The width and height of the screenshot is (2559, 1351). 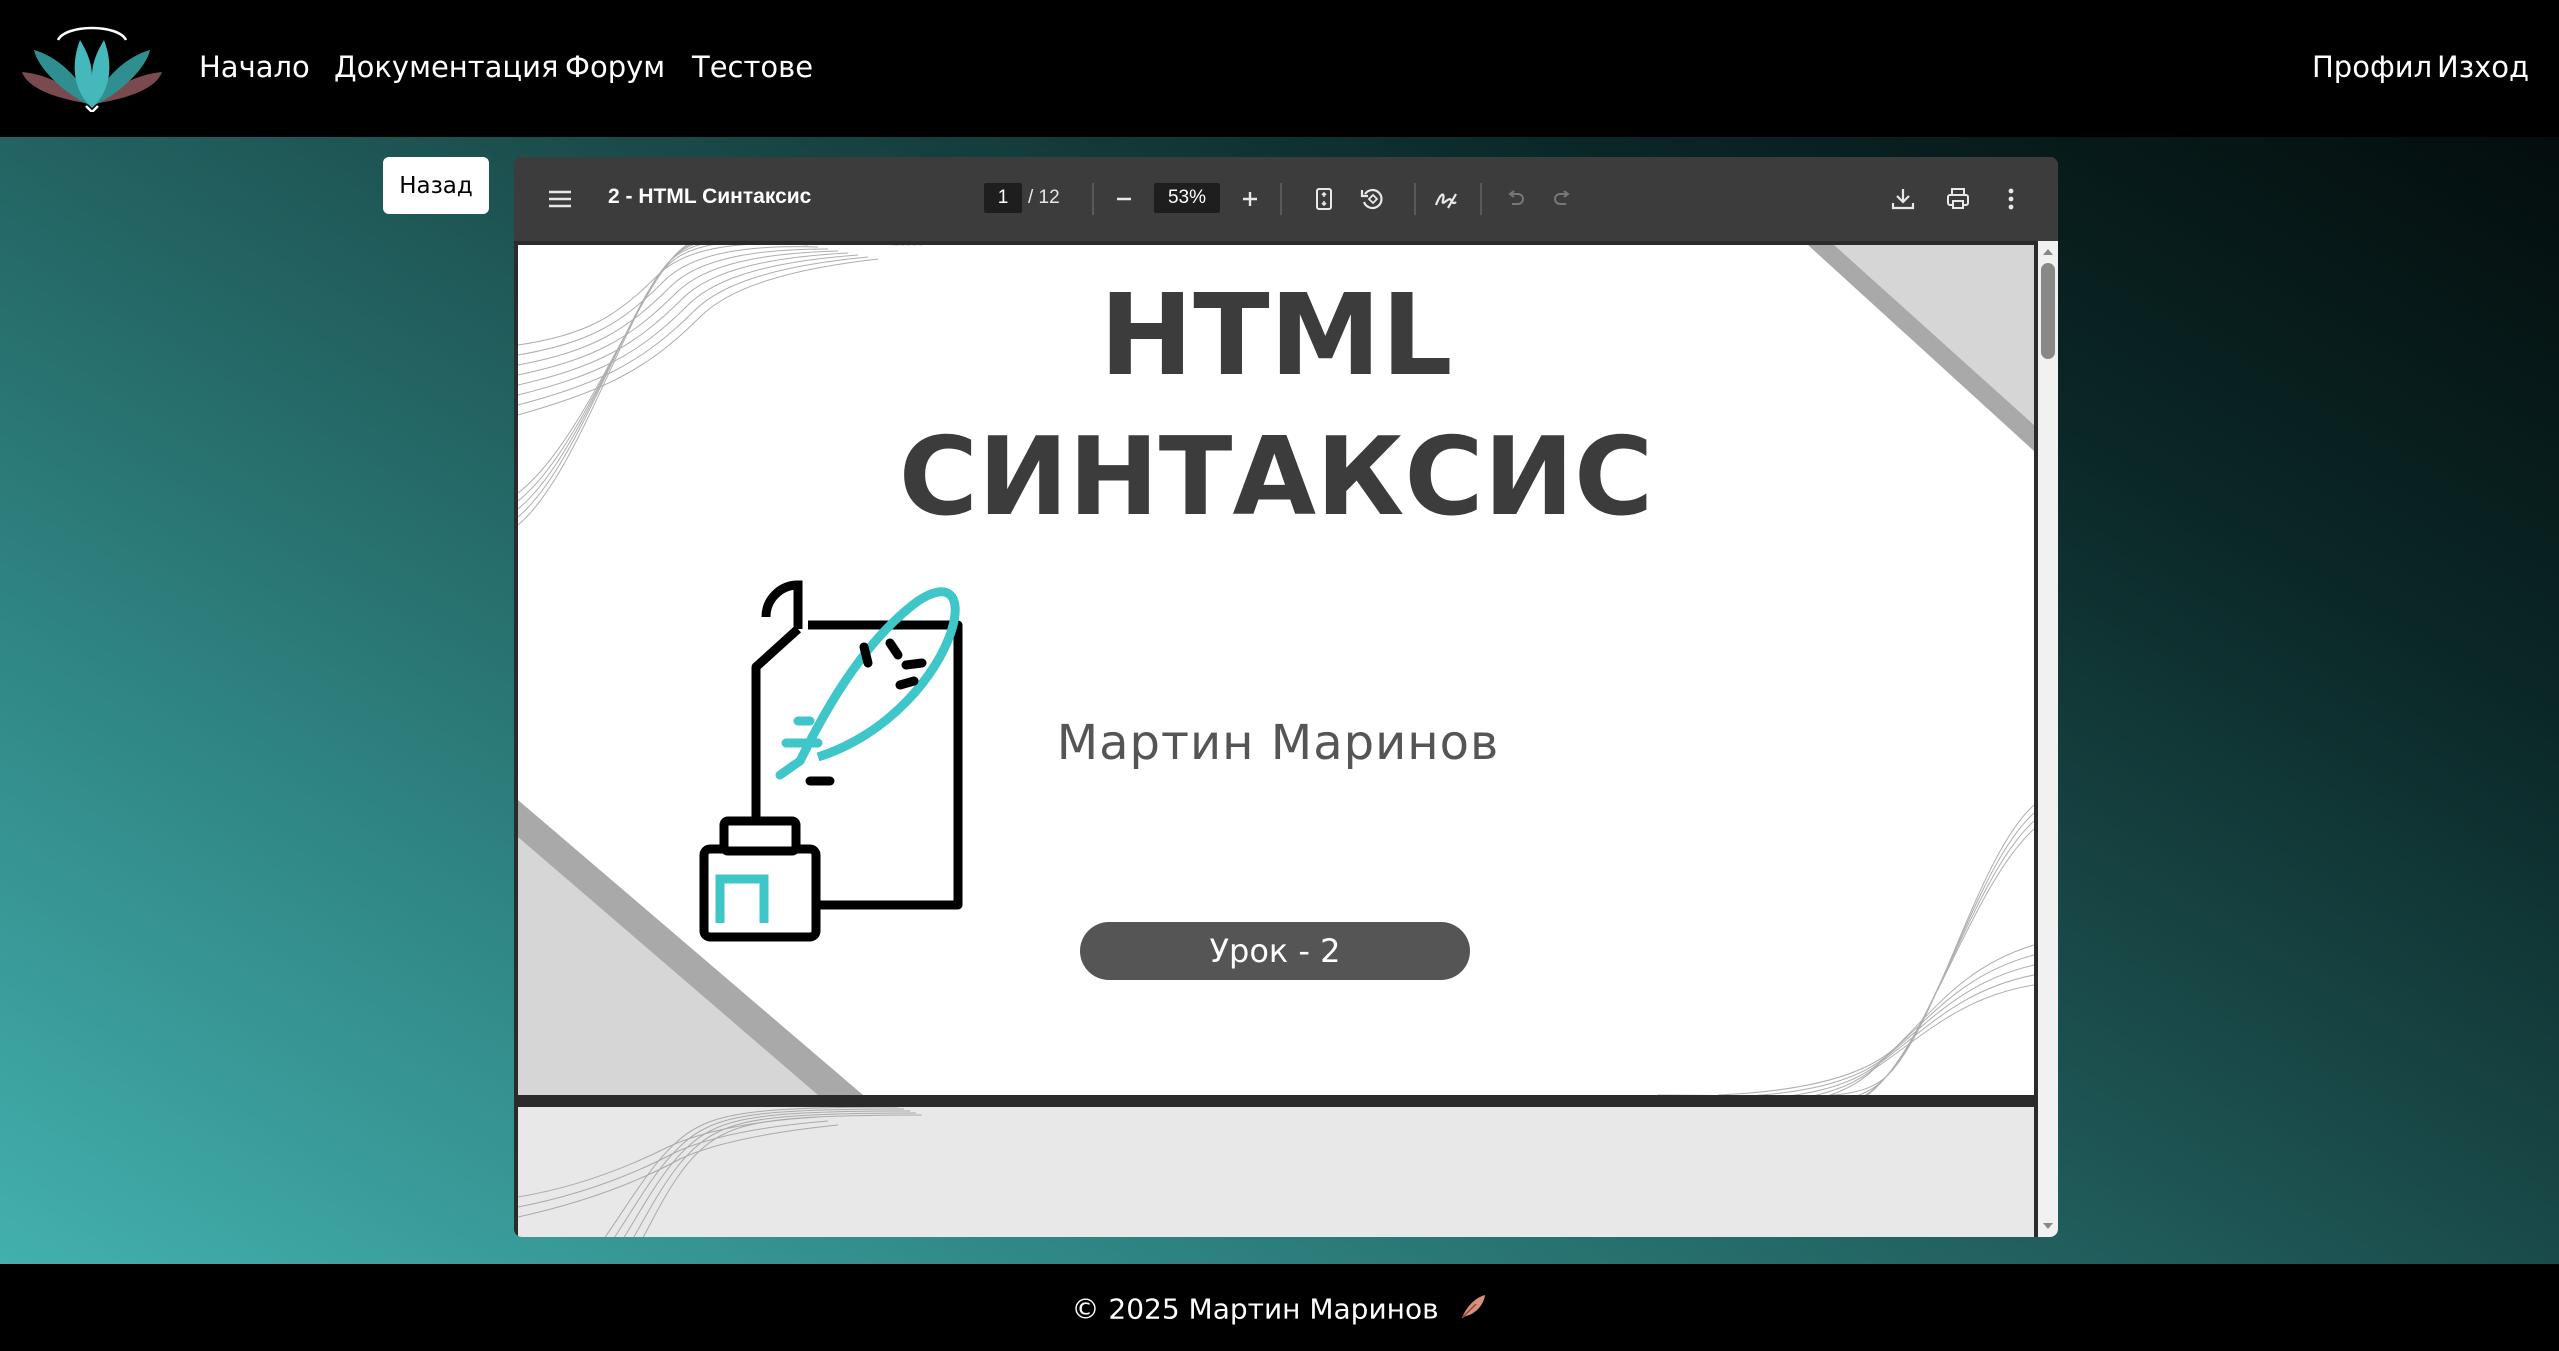 What do you see at coordinates (1278, 743) in the screenshot?
I see `slide-author: Мартин Маринов` at bounding box center [1278, 743].